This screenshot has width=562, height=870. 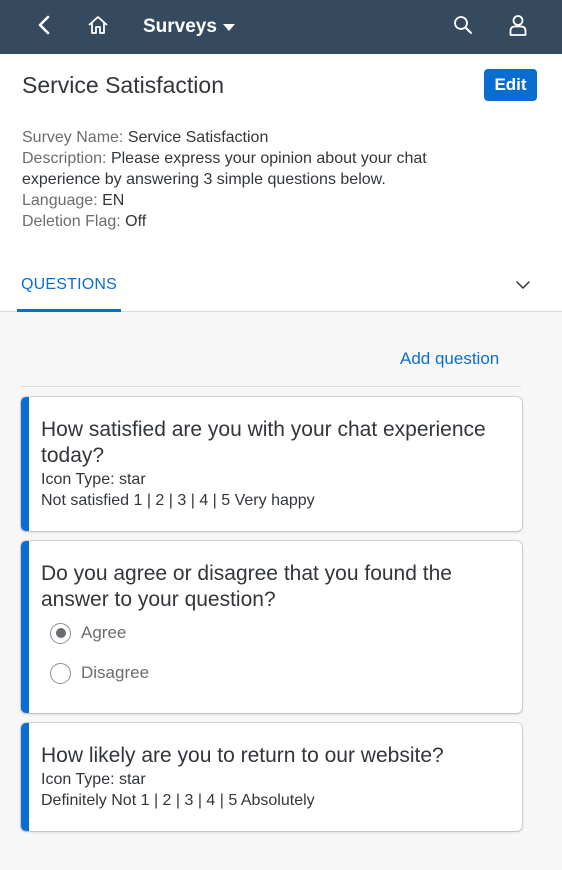 What do you see at coordinates (449, 359) in the screenshot?
I see `add-question-link: Add question` at bounding box center [449, 359].